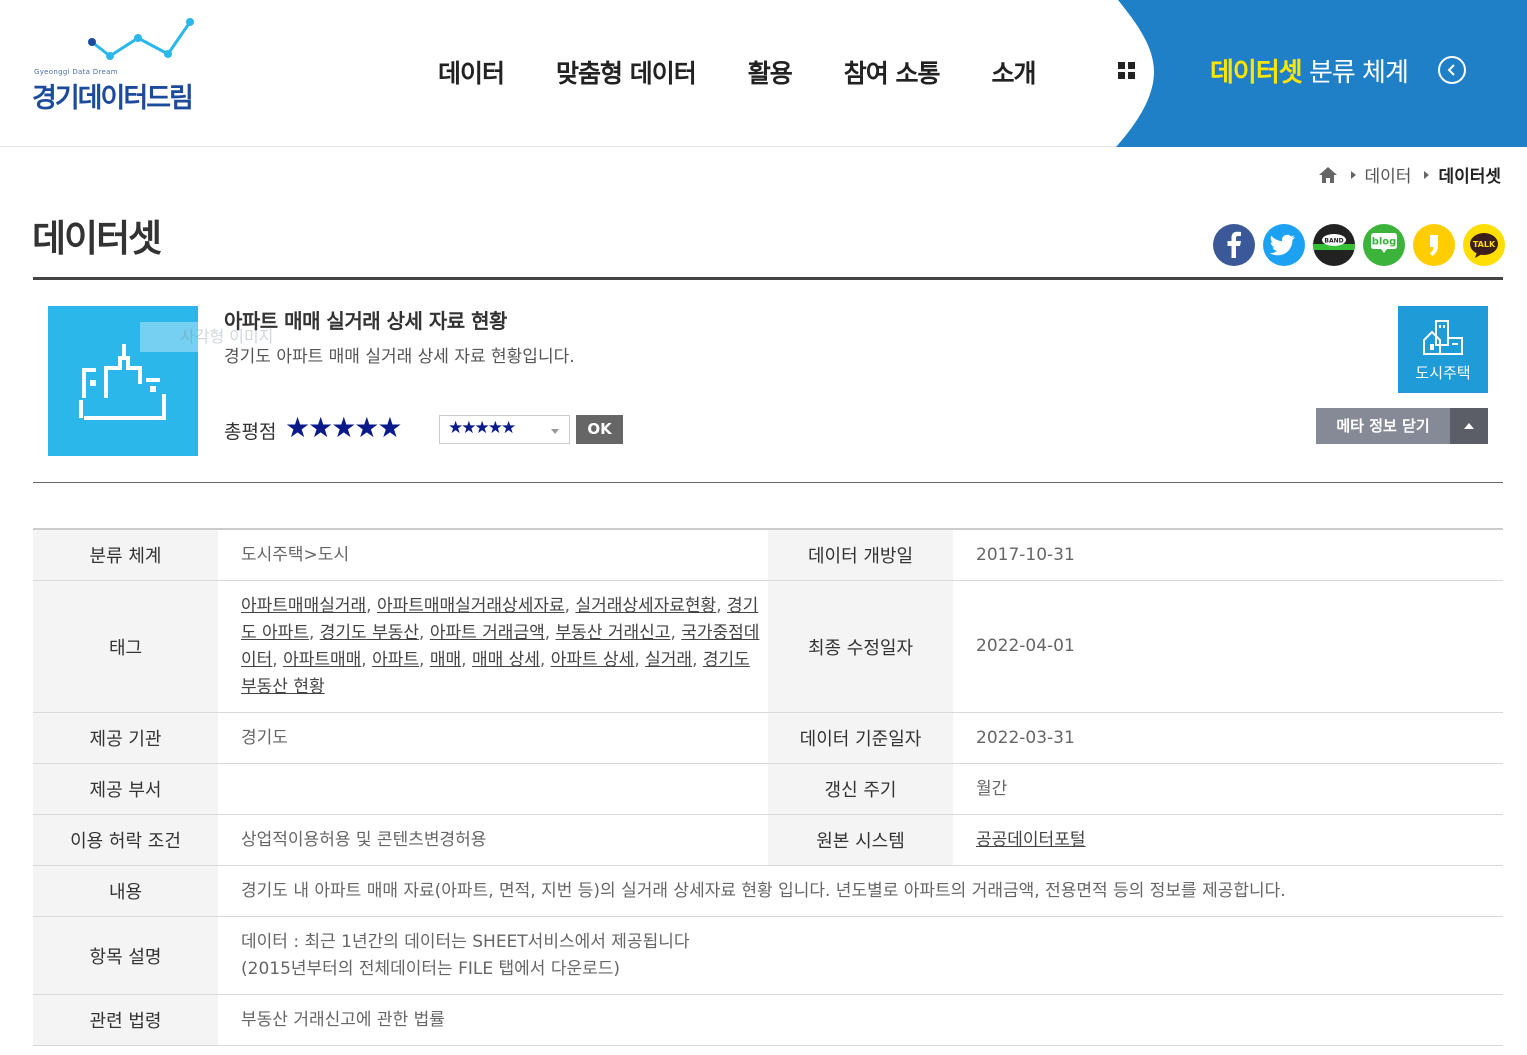  What do you see at coordinates (1469, 177) in the screenshot?
I see `breadcrumb-current: 데이터셋` at bounding box center [1469, 177].